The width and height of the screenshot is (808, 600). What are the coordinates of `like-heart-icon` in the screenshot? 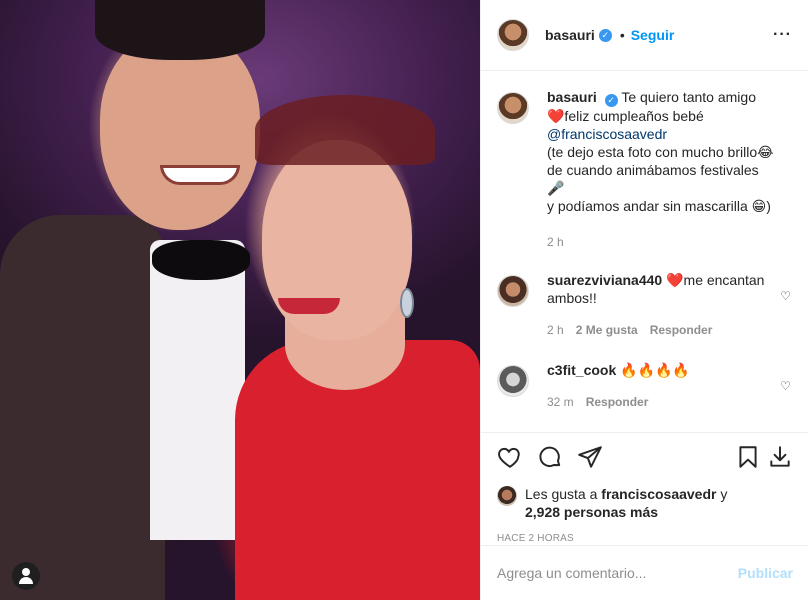 It's located at (510, 457).